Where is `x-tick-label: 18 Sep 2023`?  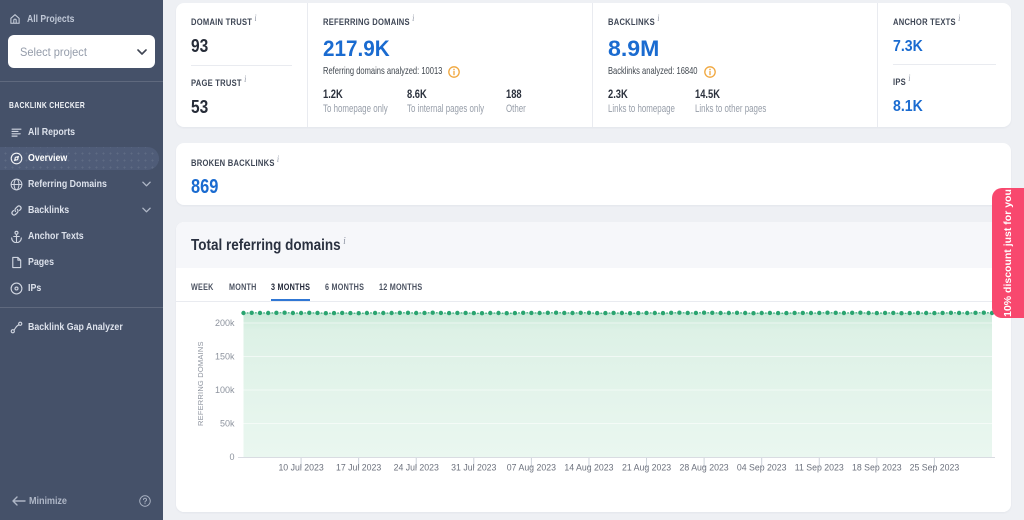 x-tick-label: 18 Sep 2023 is located at coordinates (877, 468).